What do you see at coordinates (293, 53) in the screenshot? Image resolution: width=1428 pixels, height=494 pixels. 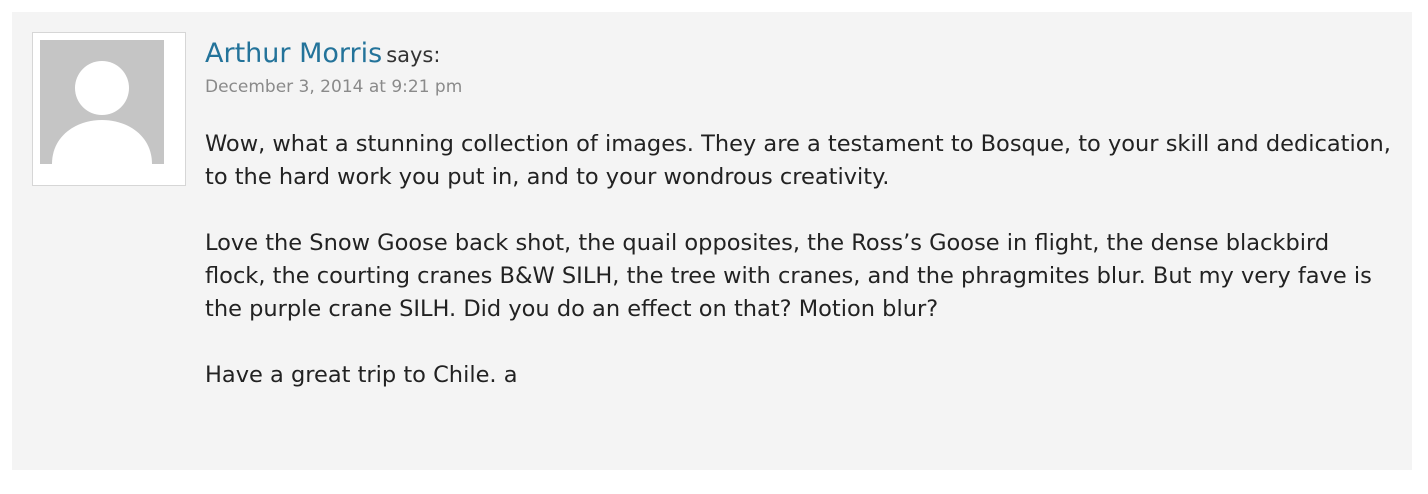 I see `author-link: Arthur Morris` at bounding box center [293, 53].